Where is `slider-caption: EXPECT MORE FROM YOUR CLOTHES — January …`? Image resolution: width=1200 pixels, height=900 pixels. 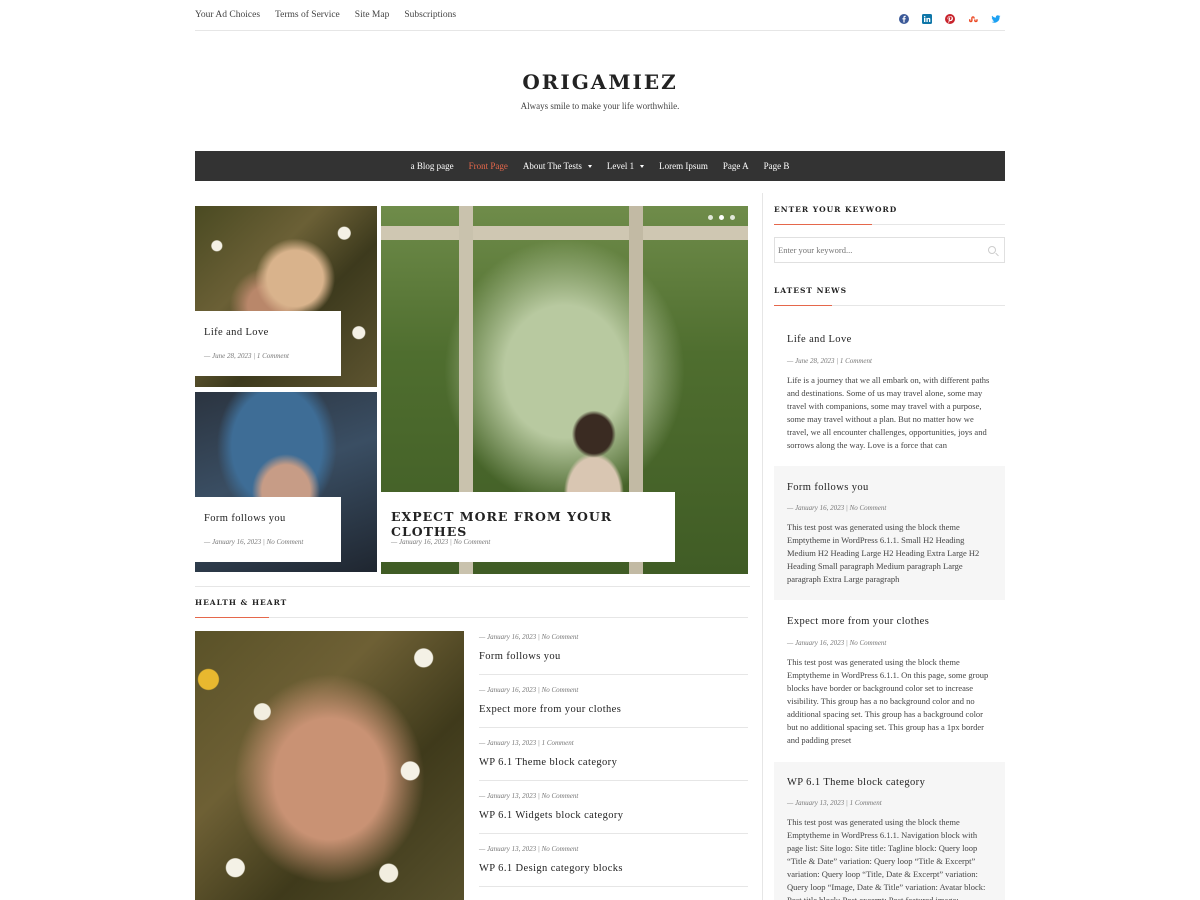 slider-caption: EXPECT MORE FROM YOUR CLOTHES — January … is located at coordinates (528, 527).